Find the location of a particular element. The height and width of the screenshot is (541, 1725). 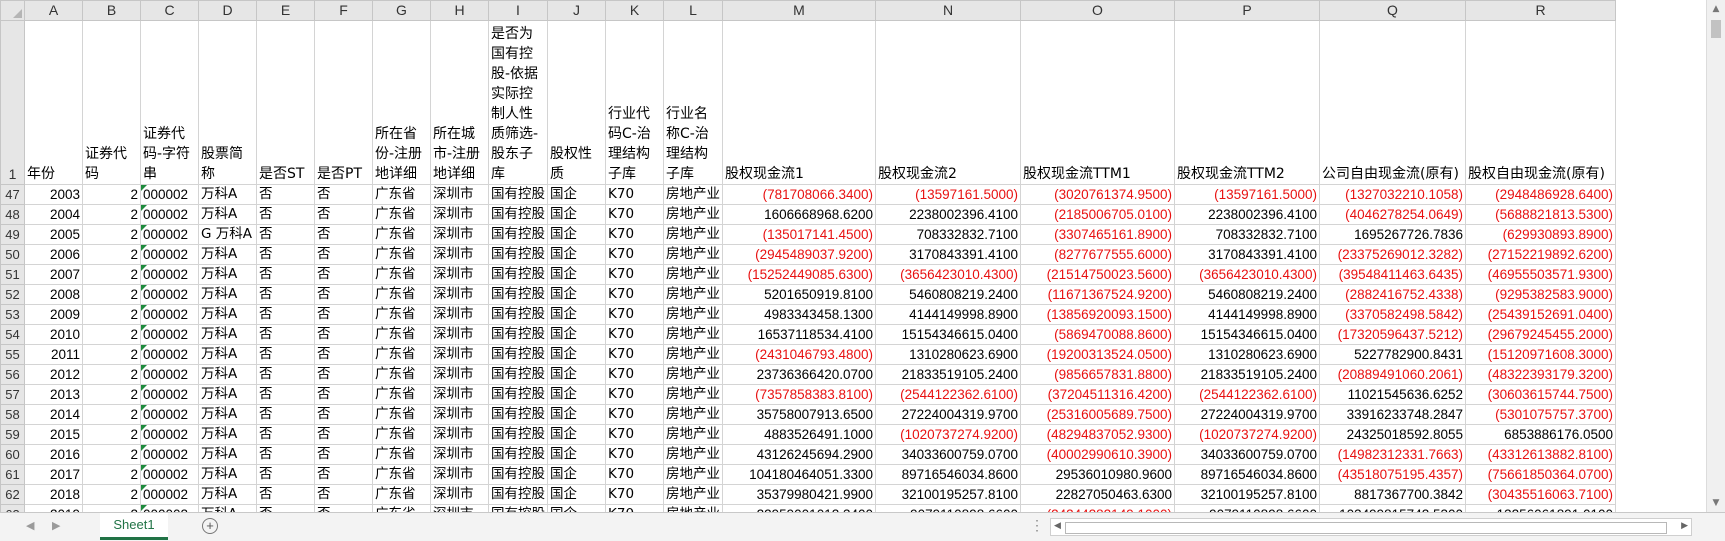

cell: (30435516063.7100) is located at coordinates (1540, 494).